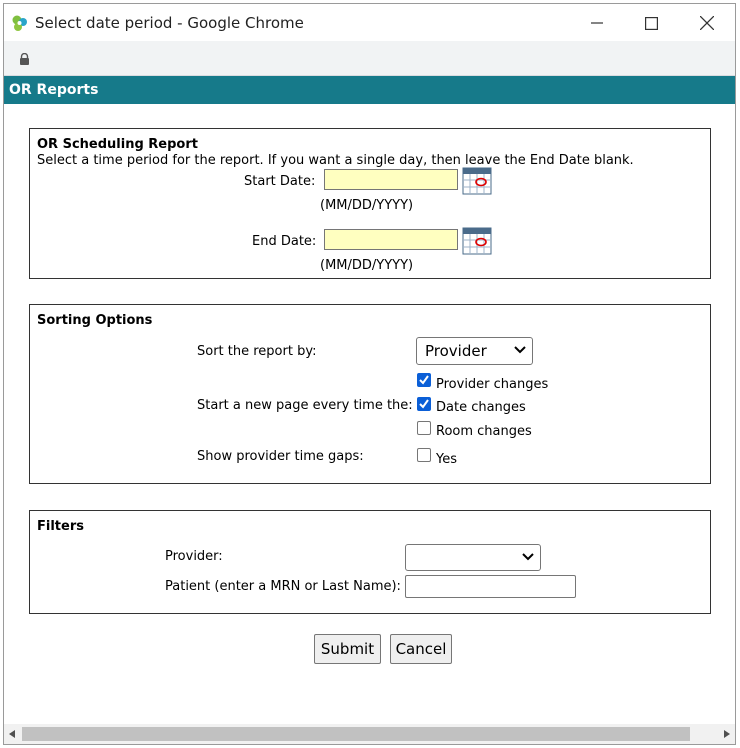  Describe the element at coordinates (369, 90) in the screenshot. I see `page-header: OR Reports` at that location.